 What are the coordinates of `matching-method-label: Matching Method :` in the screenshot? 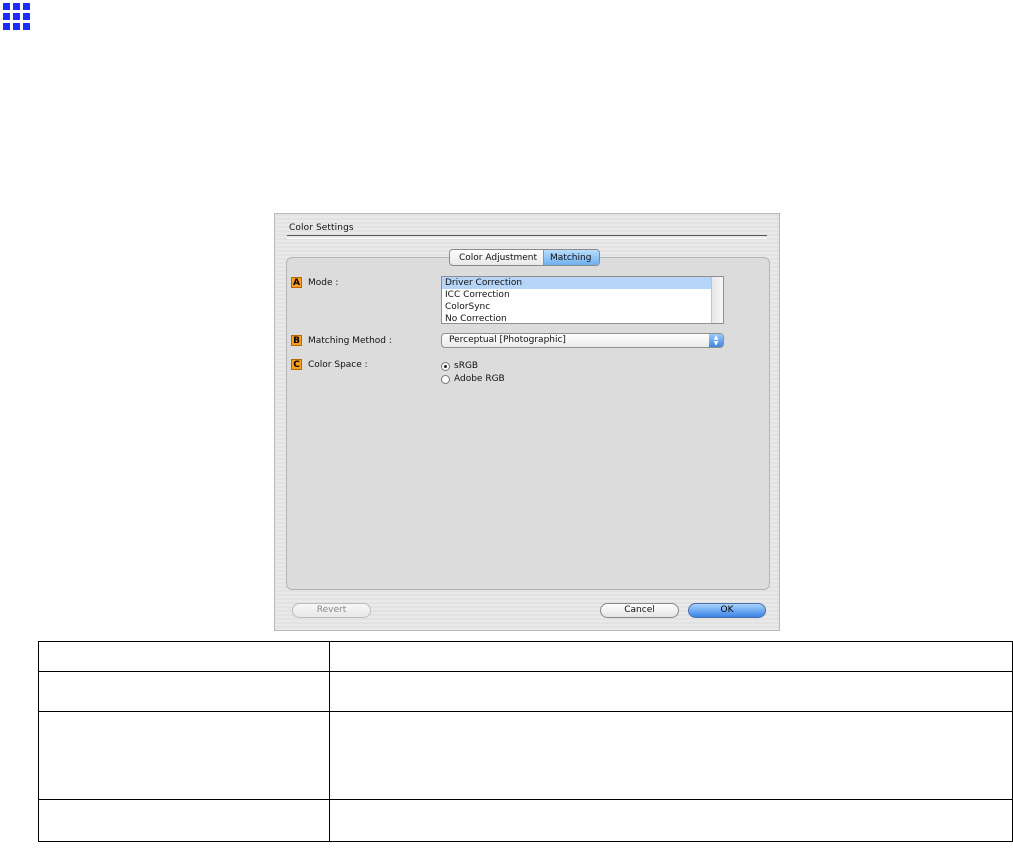 It's located at (350, 340).